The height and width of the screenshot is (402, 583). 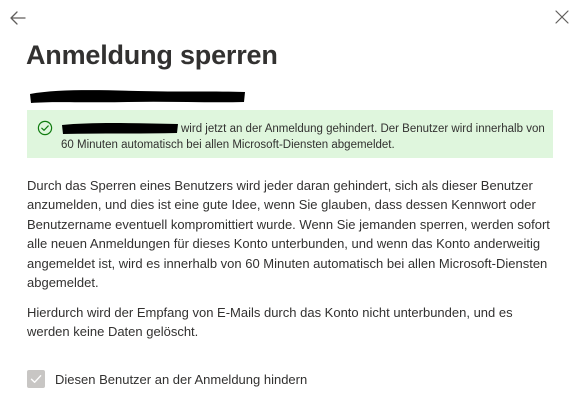 I want to click on close-button, so click(x=562, y=17).